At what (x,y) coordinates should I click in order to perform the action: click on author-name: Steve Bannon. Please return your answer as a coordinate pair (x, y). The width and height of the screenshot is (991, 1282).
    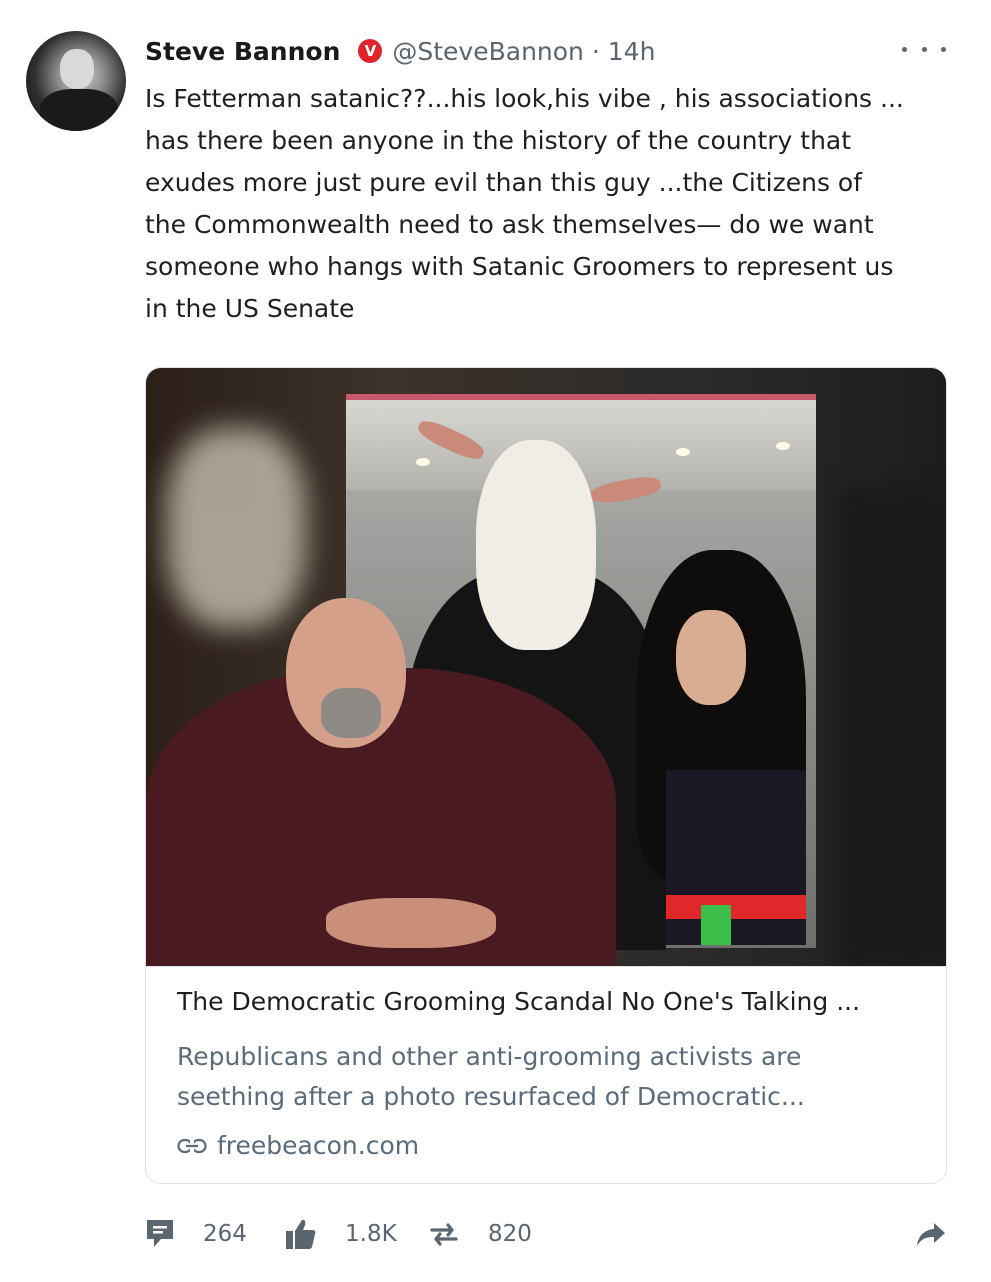
    Looking at the image, I should click on (242, 51).